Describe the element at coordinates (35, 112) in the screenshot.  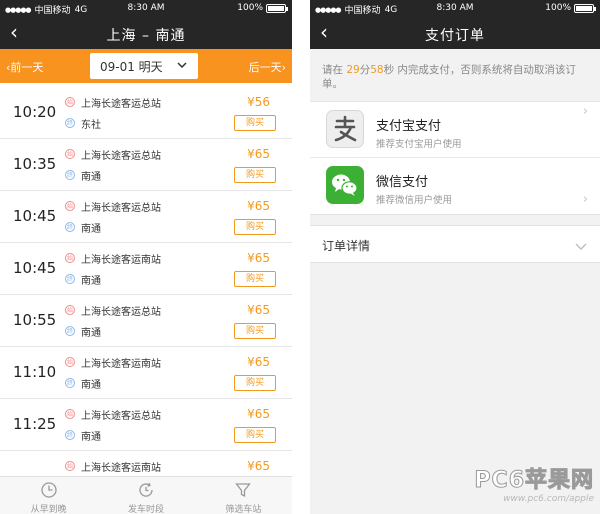
I see `departure-time: 10:20` at that location.